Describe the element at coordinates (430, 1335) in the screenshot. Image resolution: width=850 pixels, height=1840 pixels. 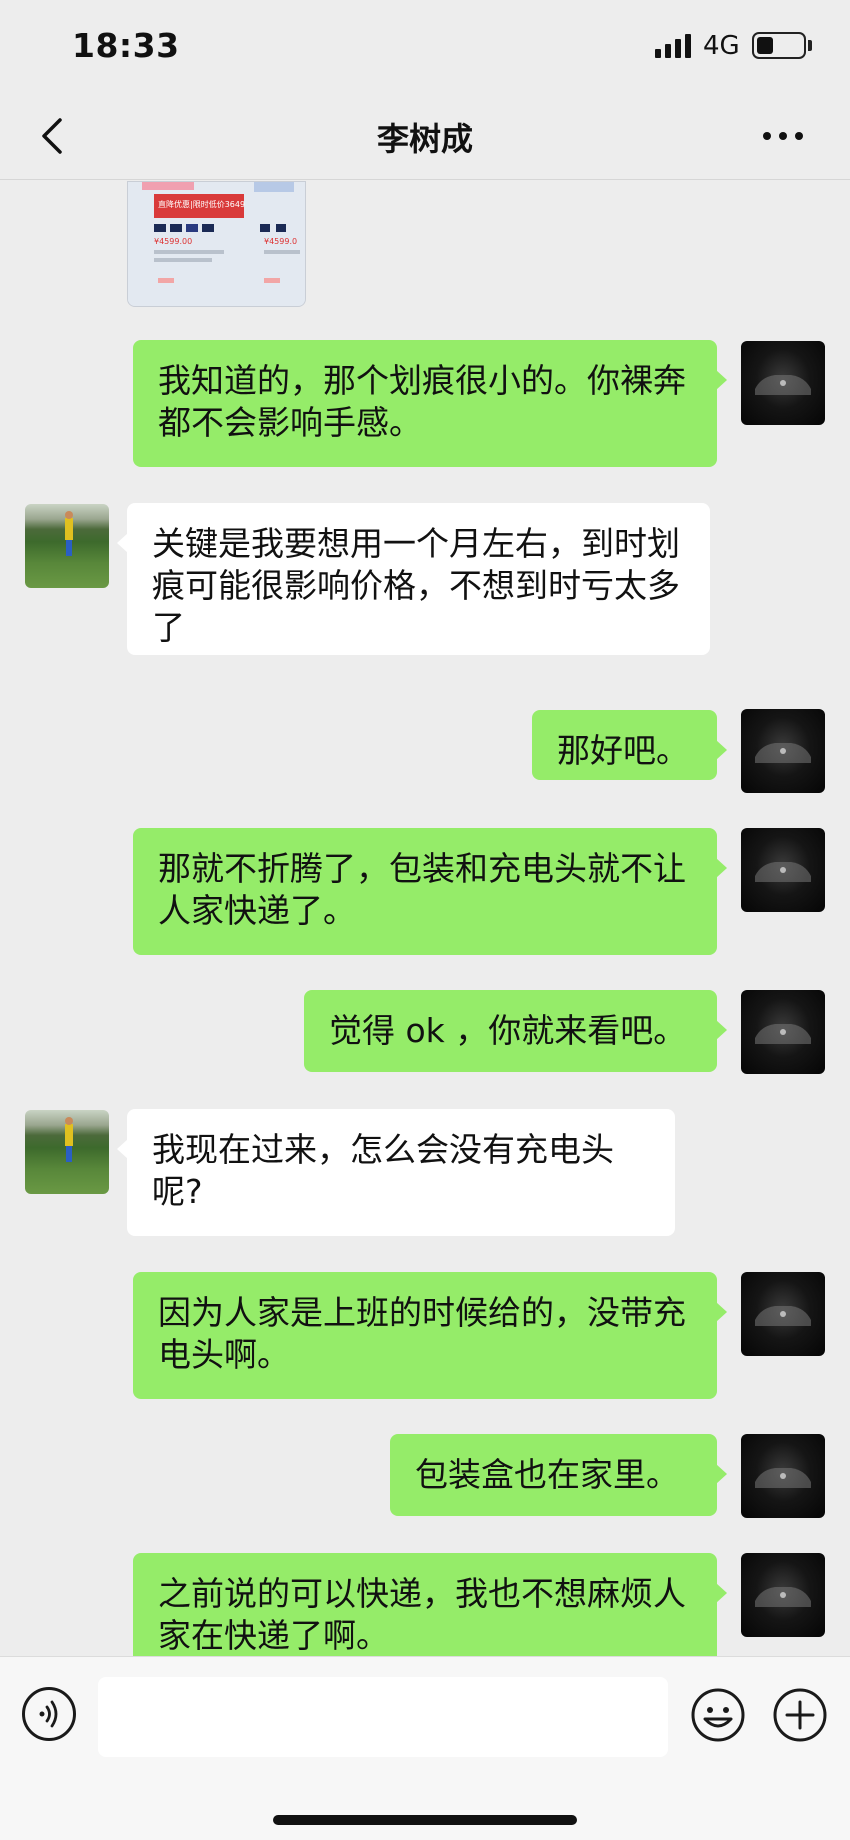
I see `message-bubble: 因为人家是上班的时候给的，没带充电头啊。` at that location.